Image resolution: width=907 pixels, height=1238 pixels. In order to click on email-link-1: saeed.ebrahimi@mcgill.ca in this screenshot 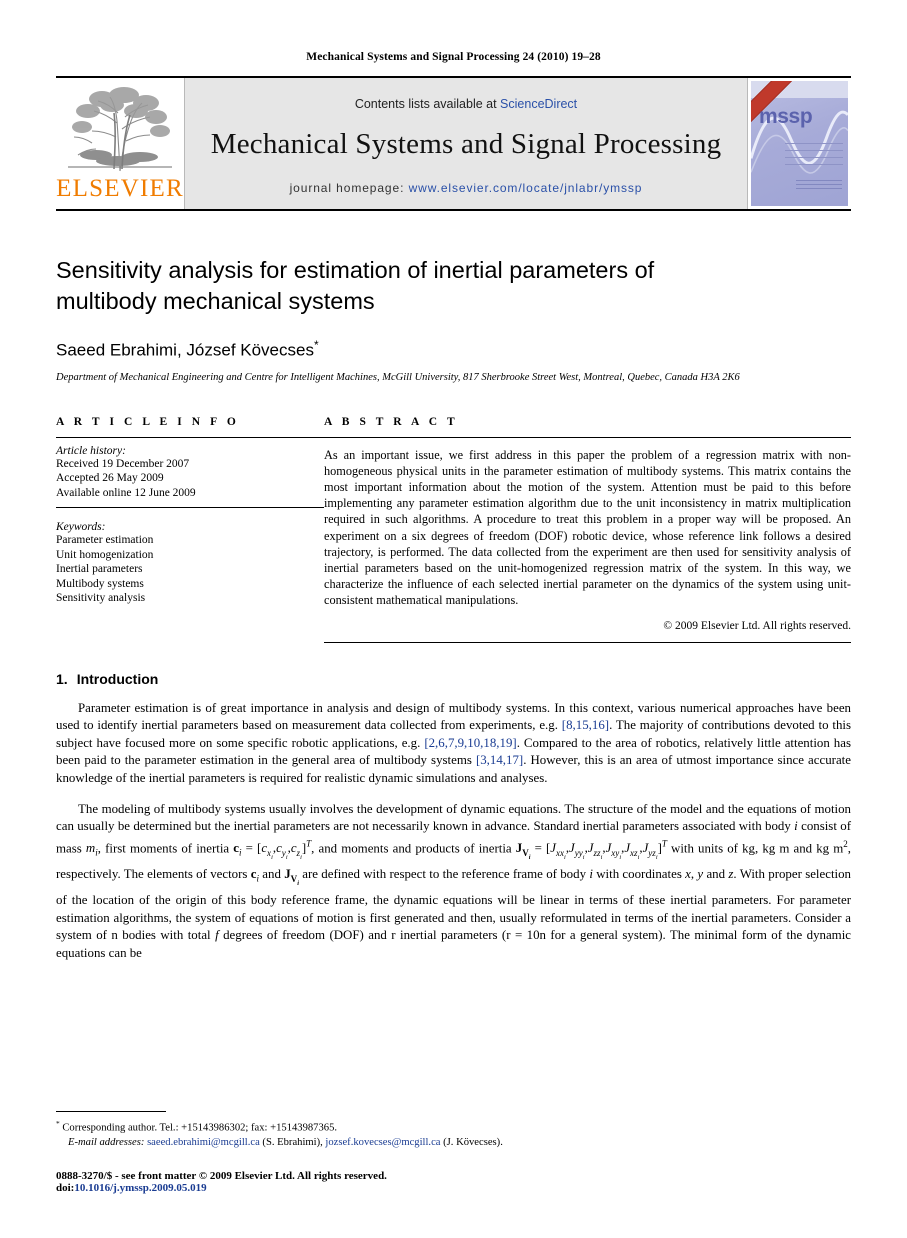, I will do `click(203, 1142)`.